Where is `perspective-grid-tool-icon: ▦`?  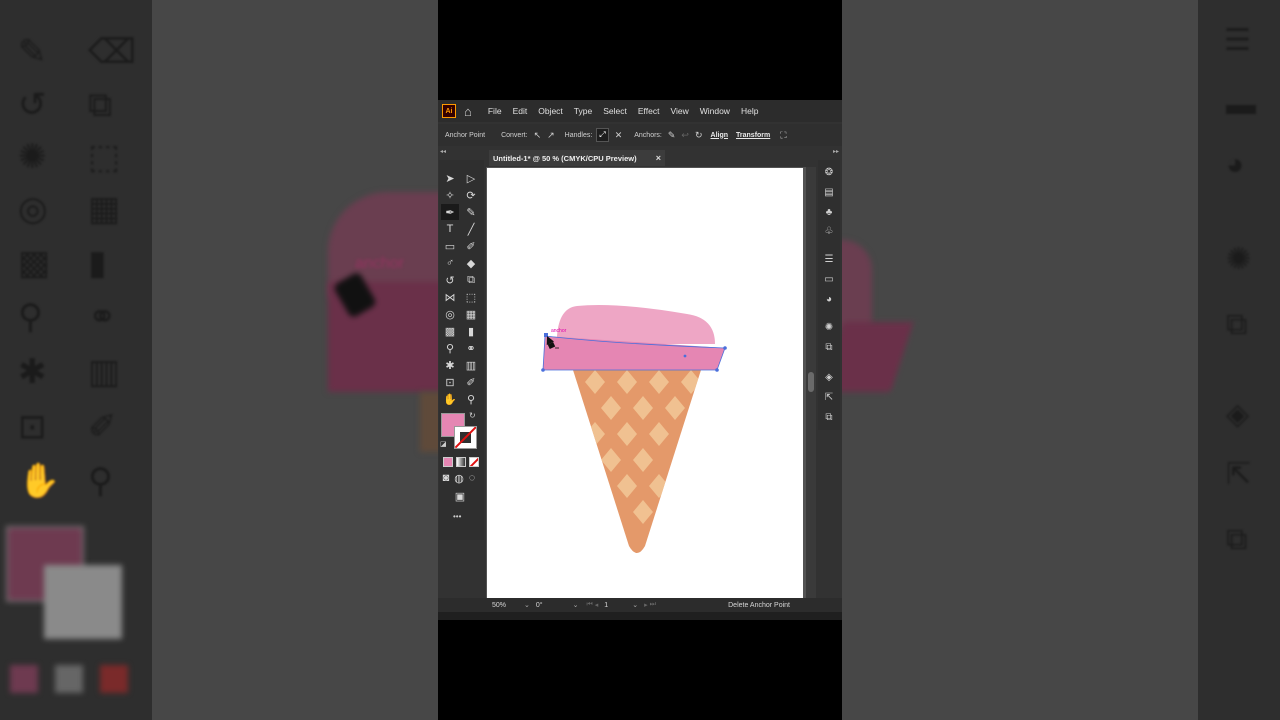
perspective-grid-tool-icon: ▦ is located at coordinates (471, 314).